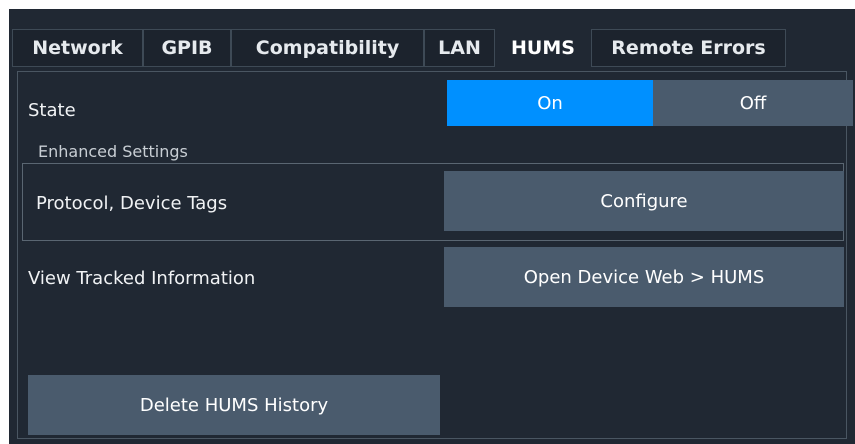  I want to click on state-label: State, so click(52, 110).